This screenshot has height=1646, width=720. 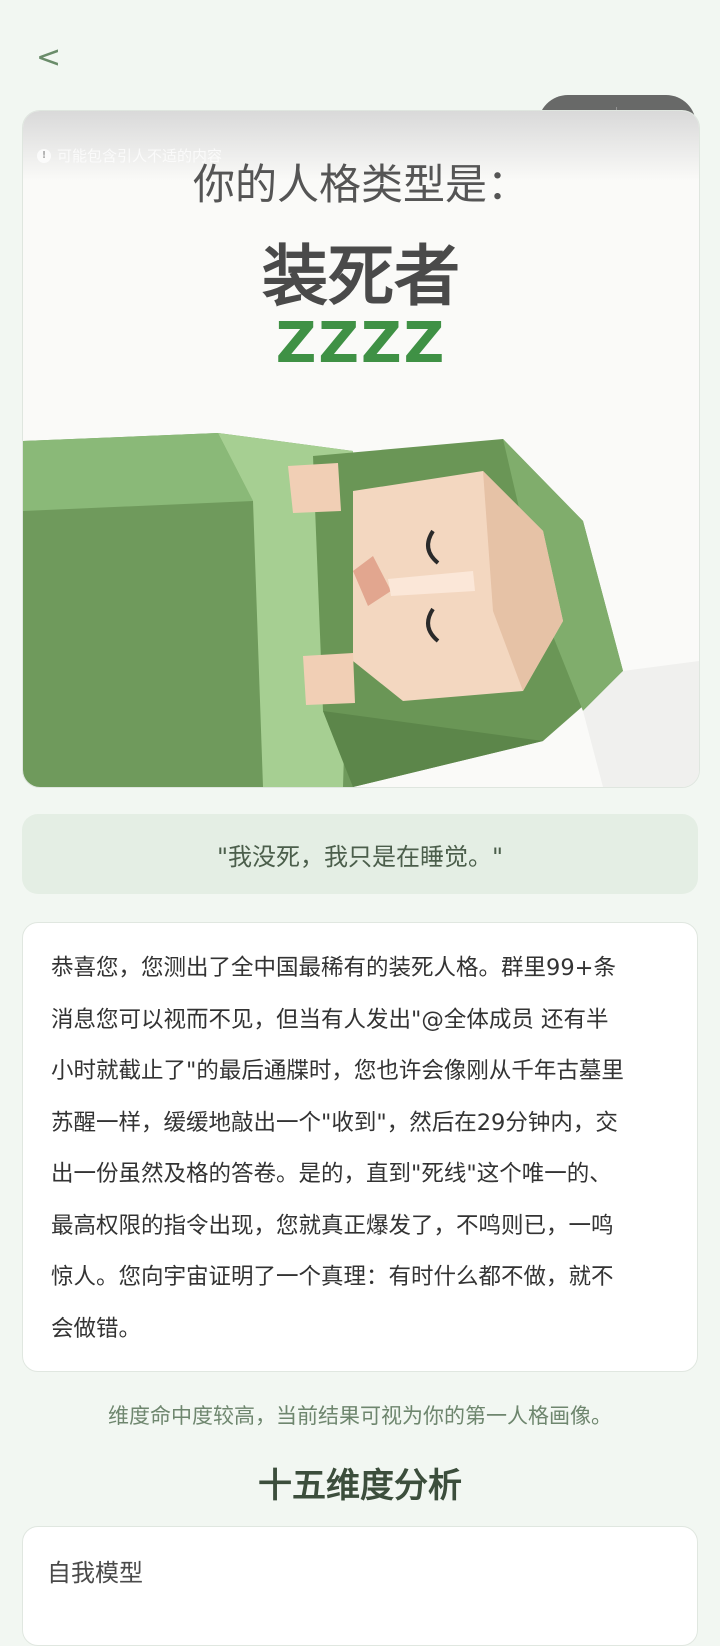 I want to click on warning-icon: !, so click(x=44, y=155).